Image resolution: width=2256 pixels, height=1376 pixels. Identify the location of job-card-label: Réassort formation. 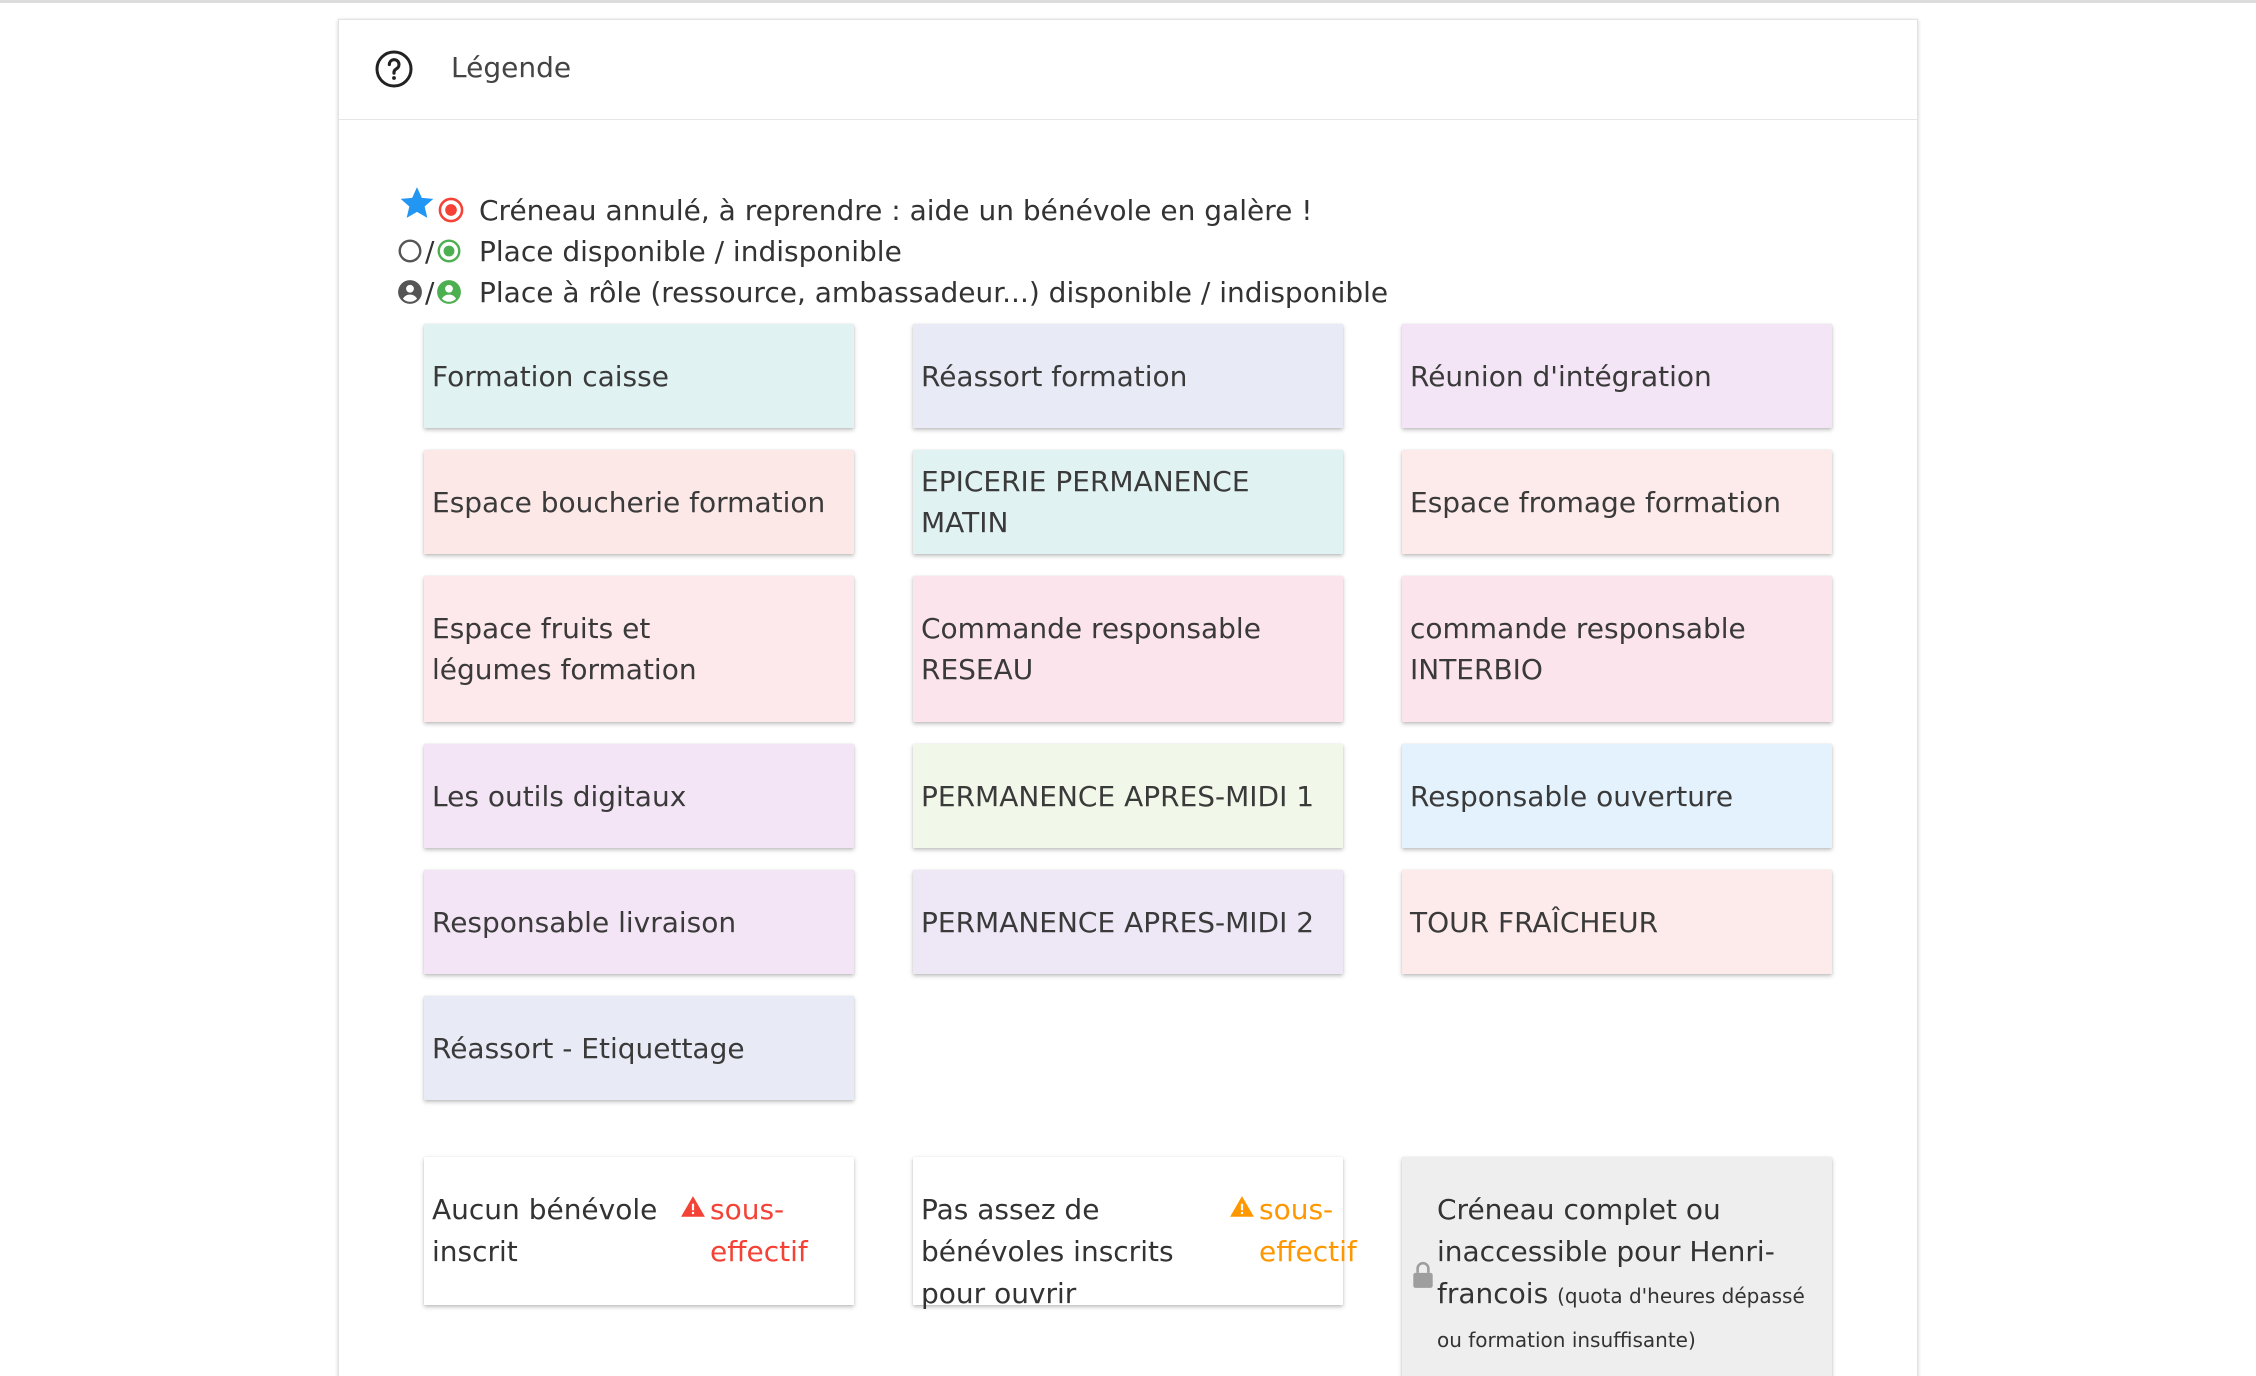
(1054, 376).